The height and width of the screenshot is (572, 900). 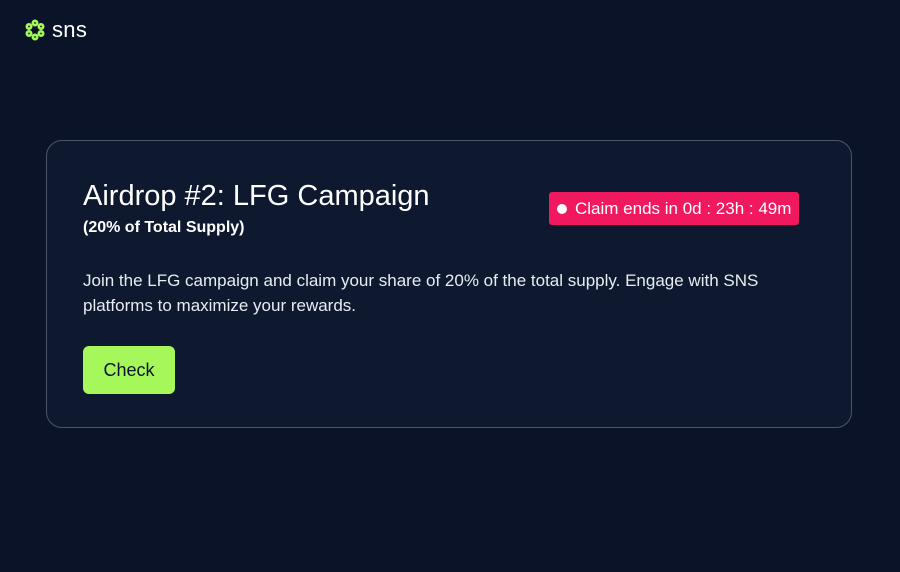 I want to click on campaign-title: Airdrop #2: LFG Campaign, so click(x=256, y=196).